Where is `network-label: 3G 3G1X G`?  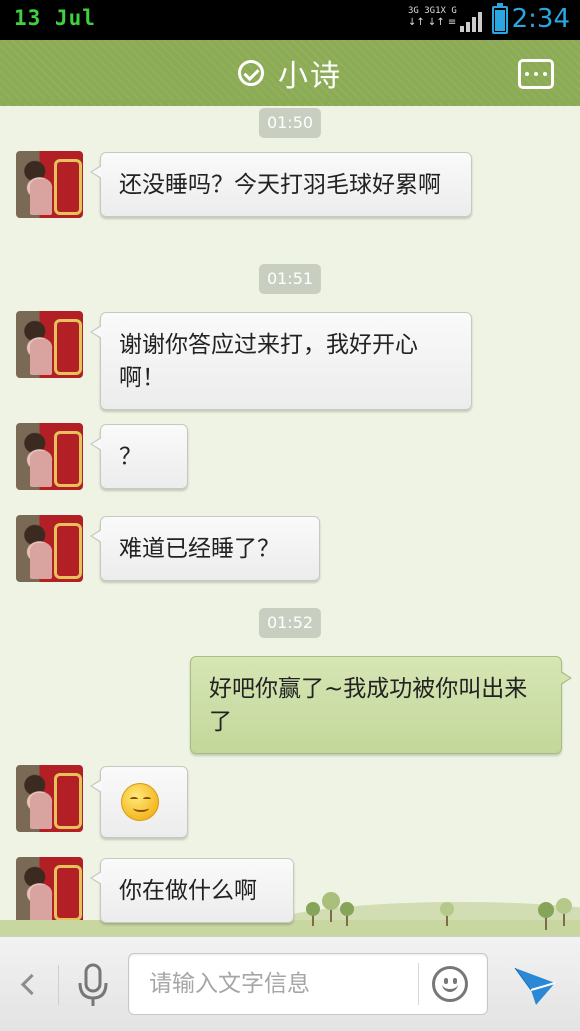 network-label: 3G 3G1X G is located at coordinates (432, 11).